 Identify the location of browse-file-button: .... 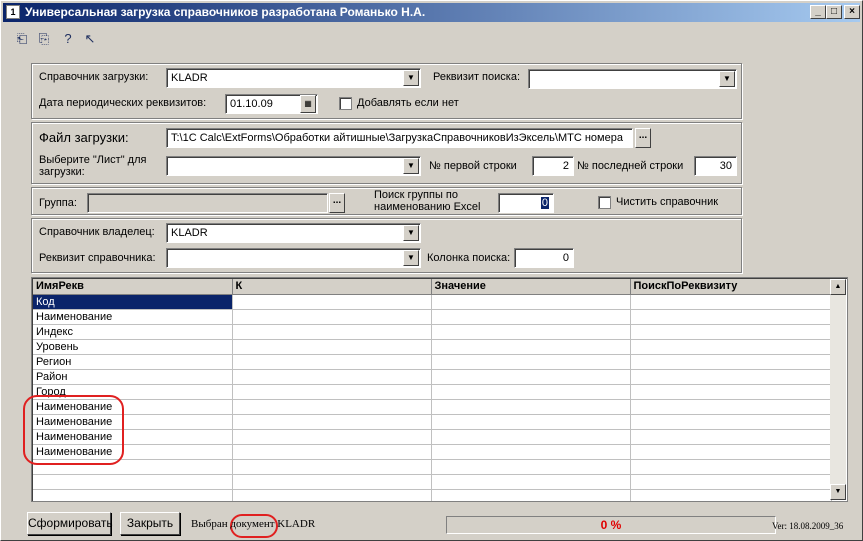
(643, 138).